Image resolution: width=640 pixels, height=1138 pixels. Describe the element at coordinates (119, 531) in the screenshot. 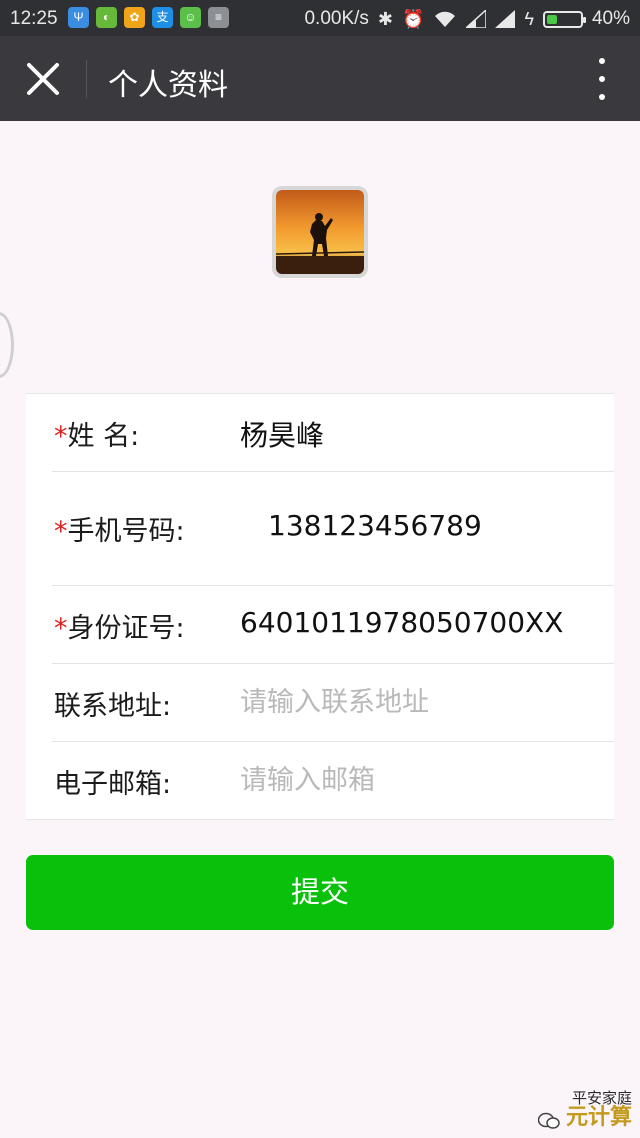

I see `phone-label: *手机号码:` at that location.